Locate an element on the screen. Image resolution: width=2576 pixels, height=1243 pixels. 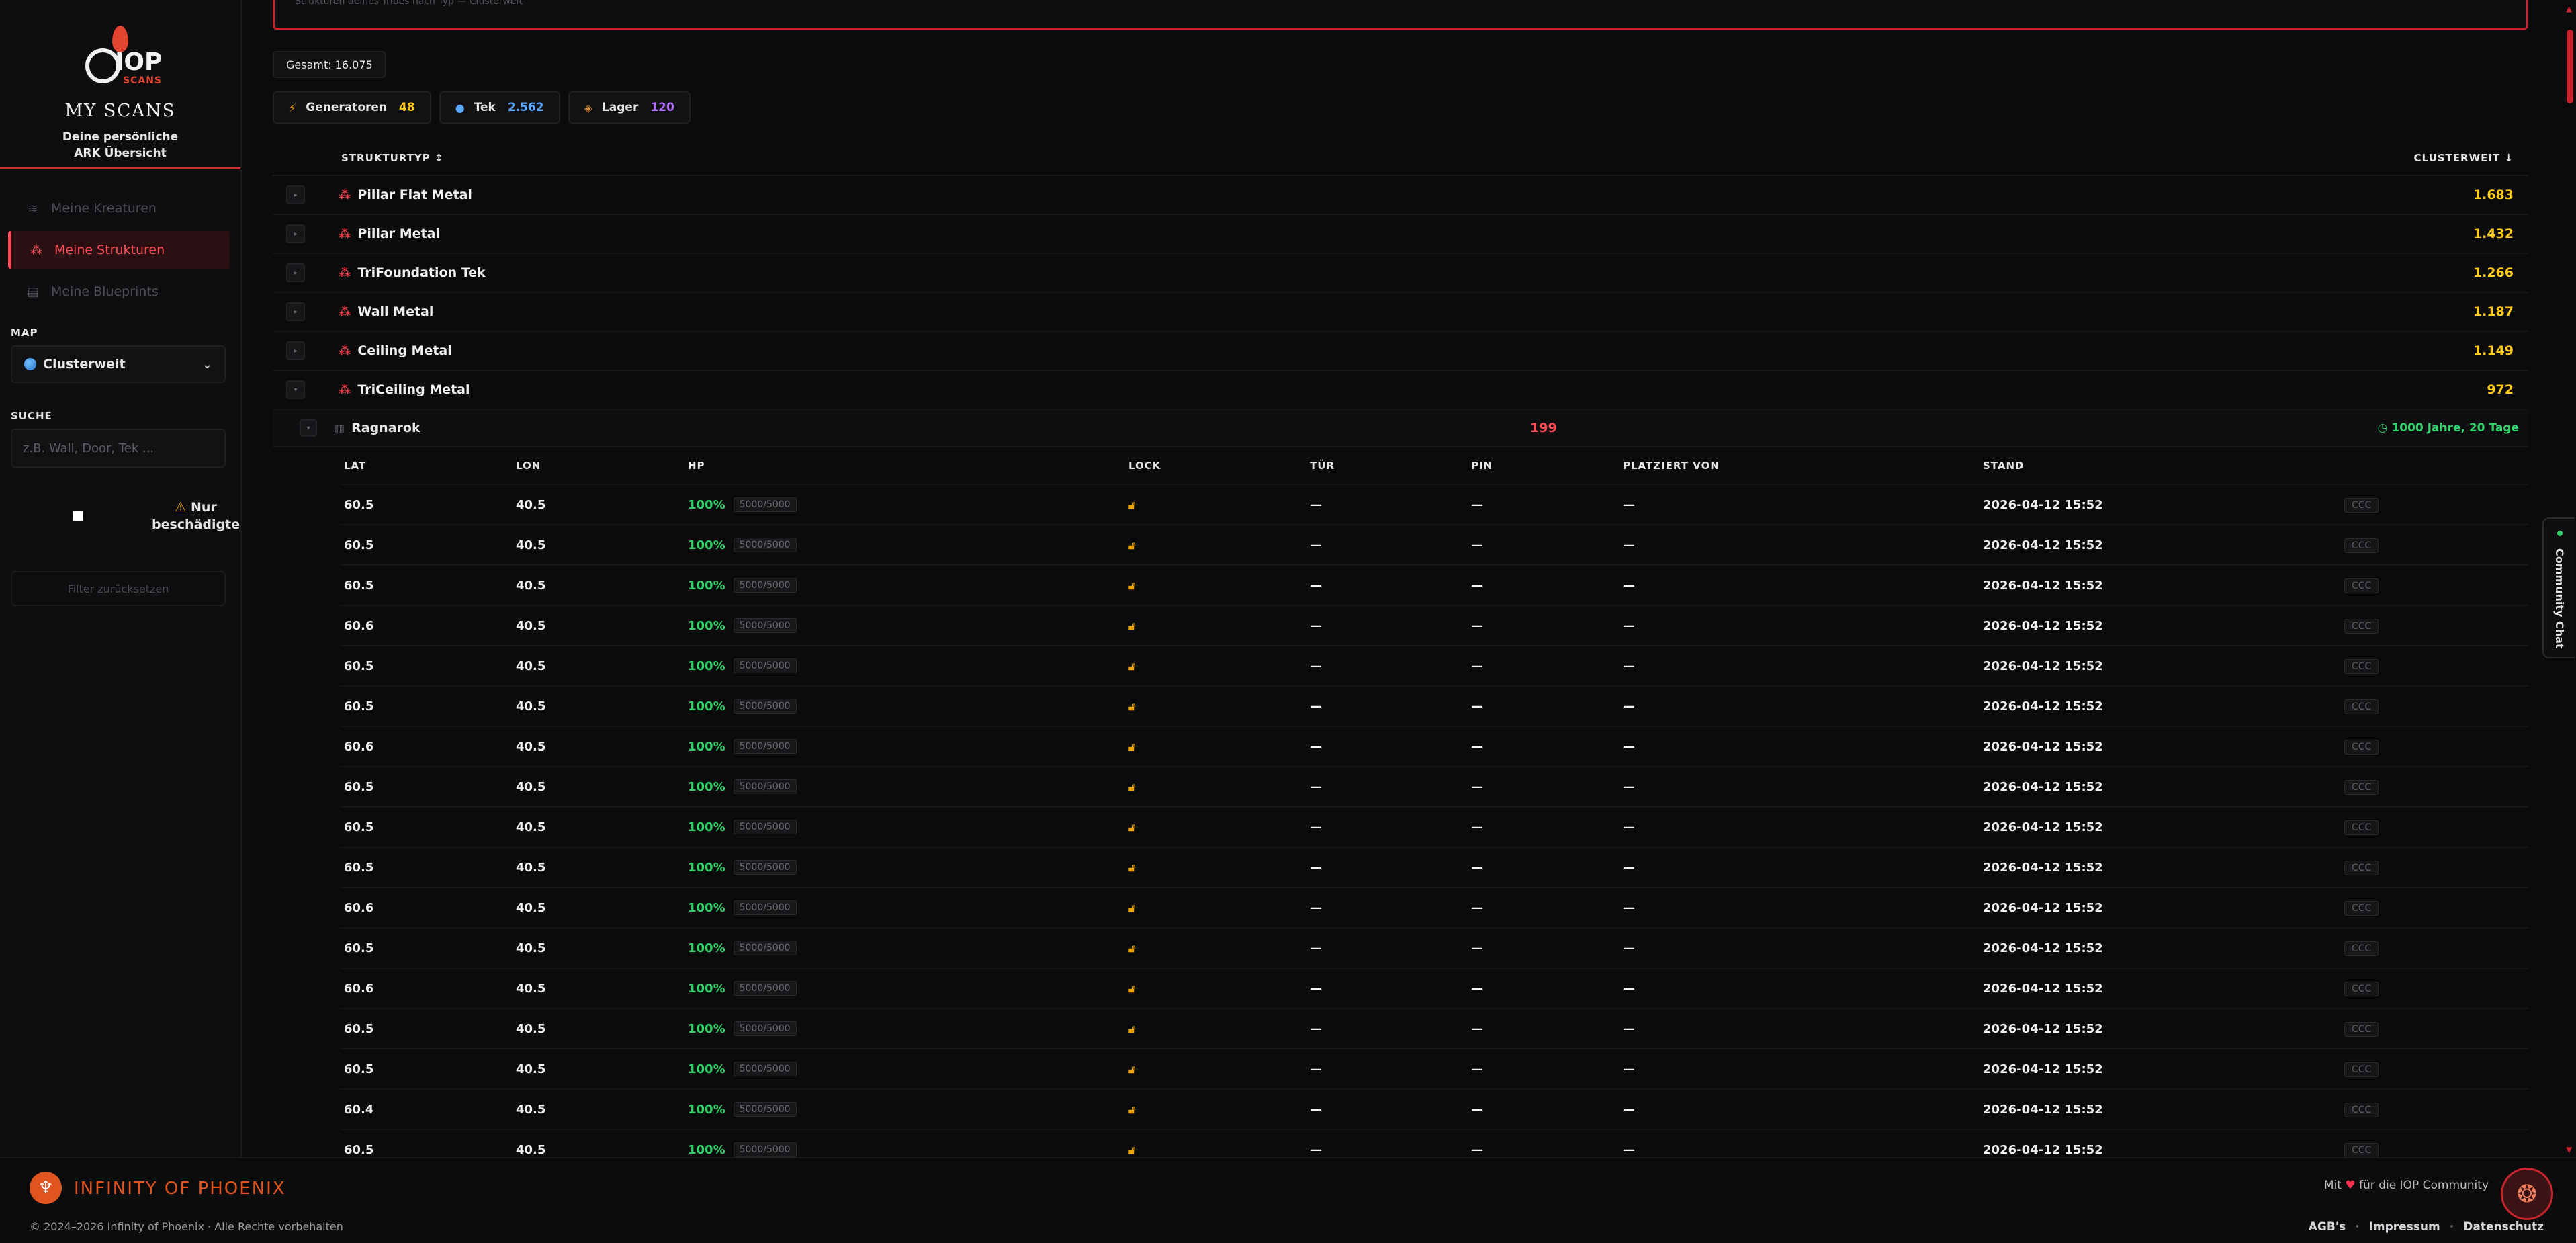
brain-icon: ❂ is located at coordinates (2527, 1194).